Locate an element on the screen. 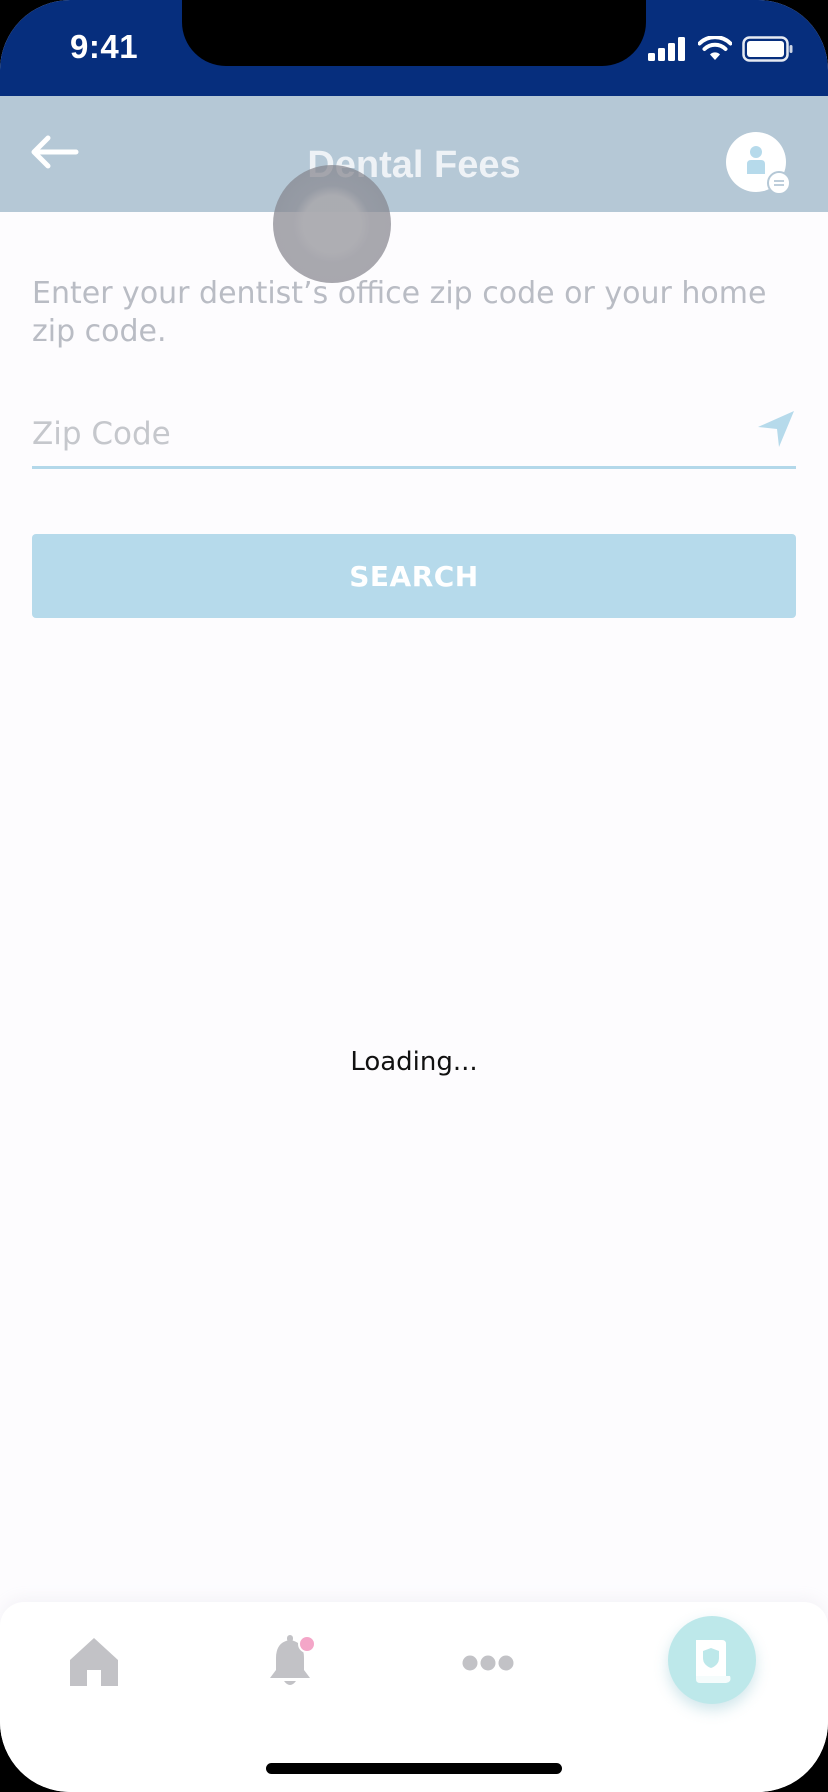  use-location-button is located at coordinates (776, 429).